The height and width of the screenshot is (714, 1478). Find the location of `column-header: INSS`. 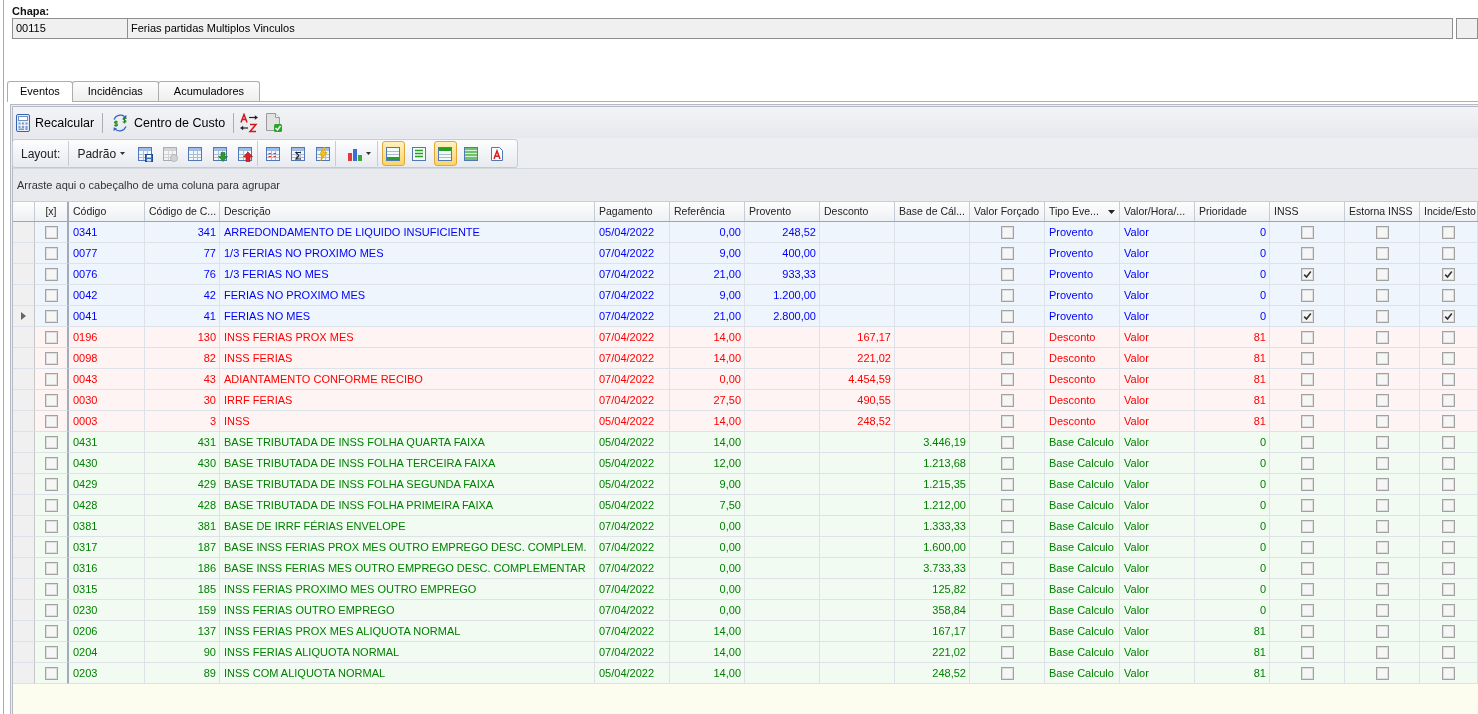

column-header: INSS is located at coordinates (1307, 211).